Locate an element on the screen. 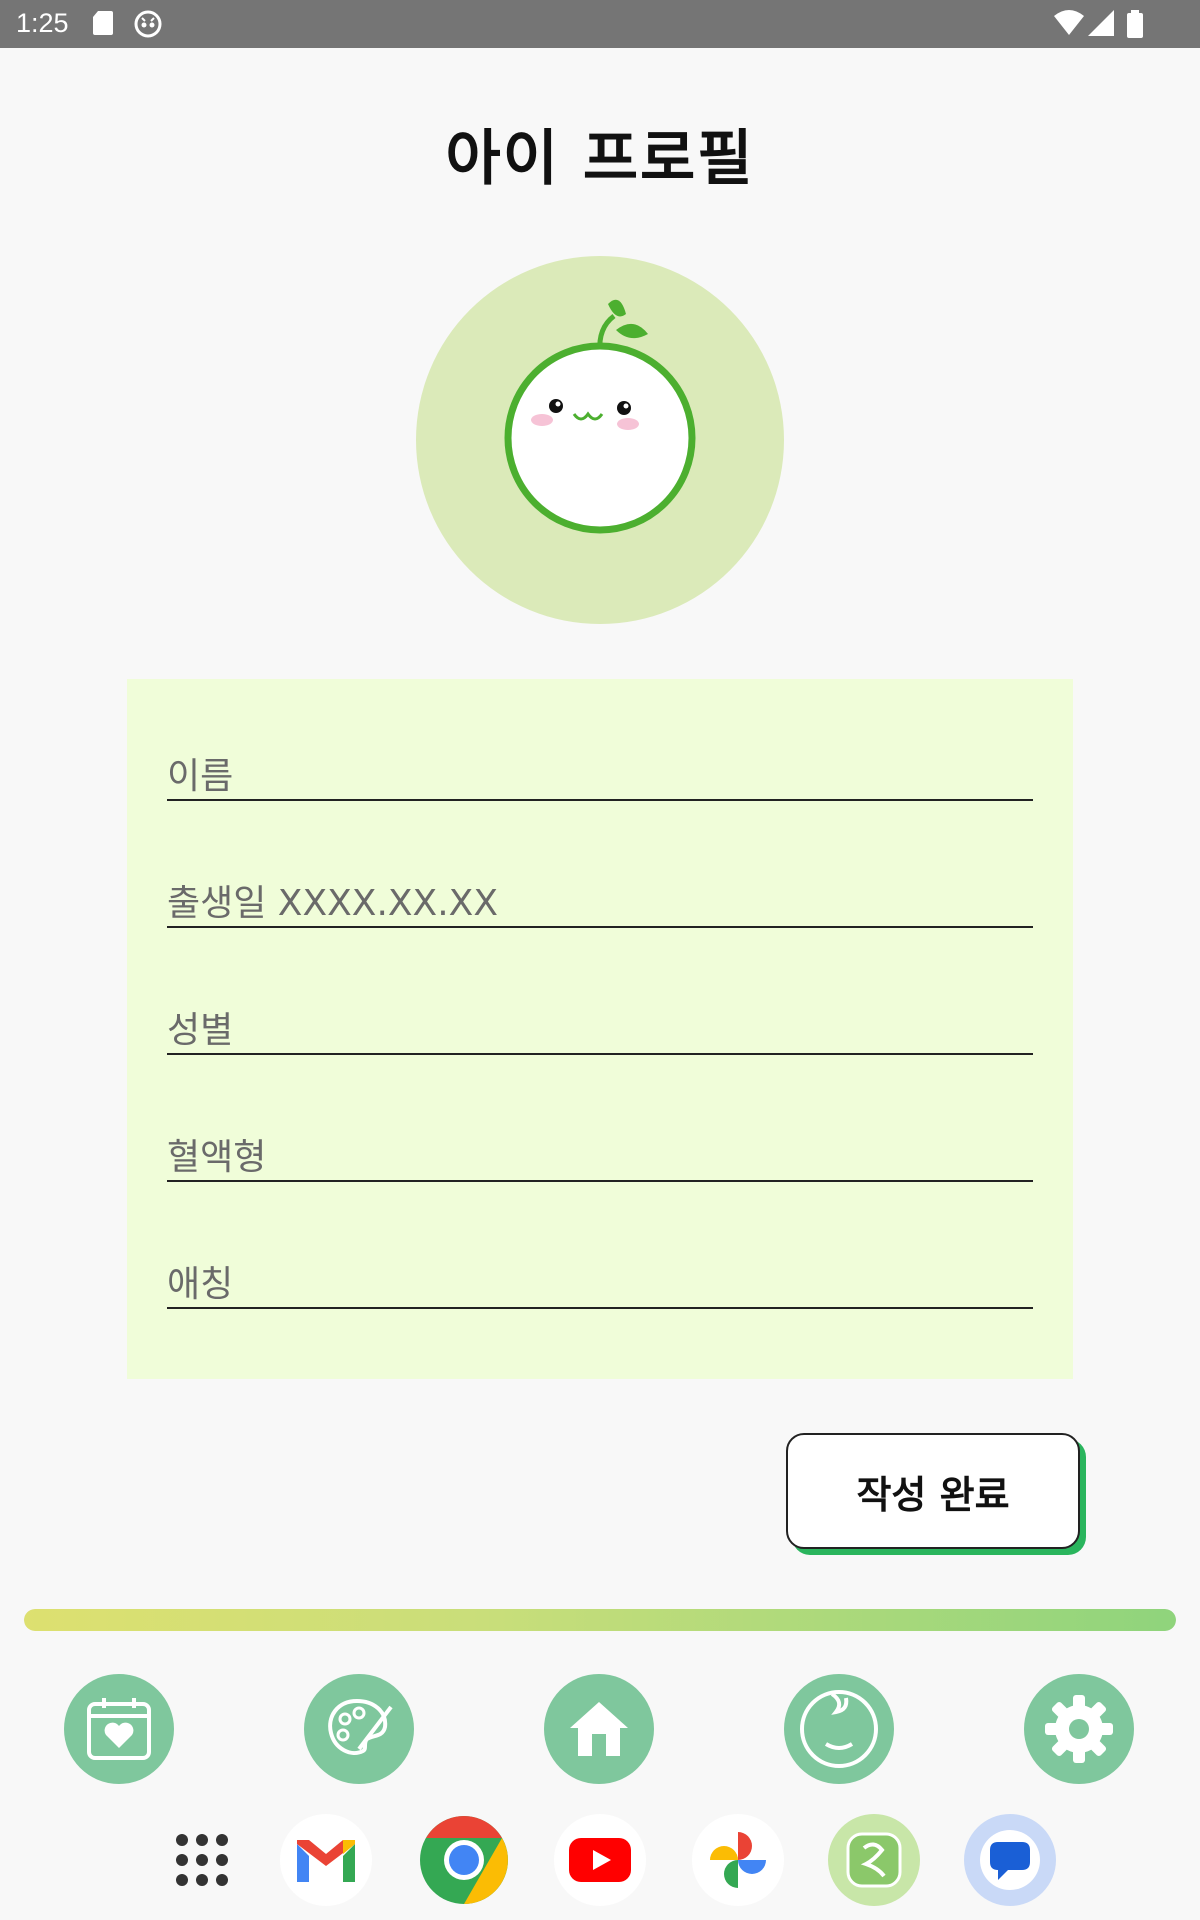 The height and width of the screenshot is (1920, 1200). photos-app is located at coordinates (738, 1860).